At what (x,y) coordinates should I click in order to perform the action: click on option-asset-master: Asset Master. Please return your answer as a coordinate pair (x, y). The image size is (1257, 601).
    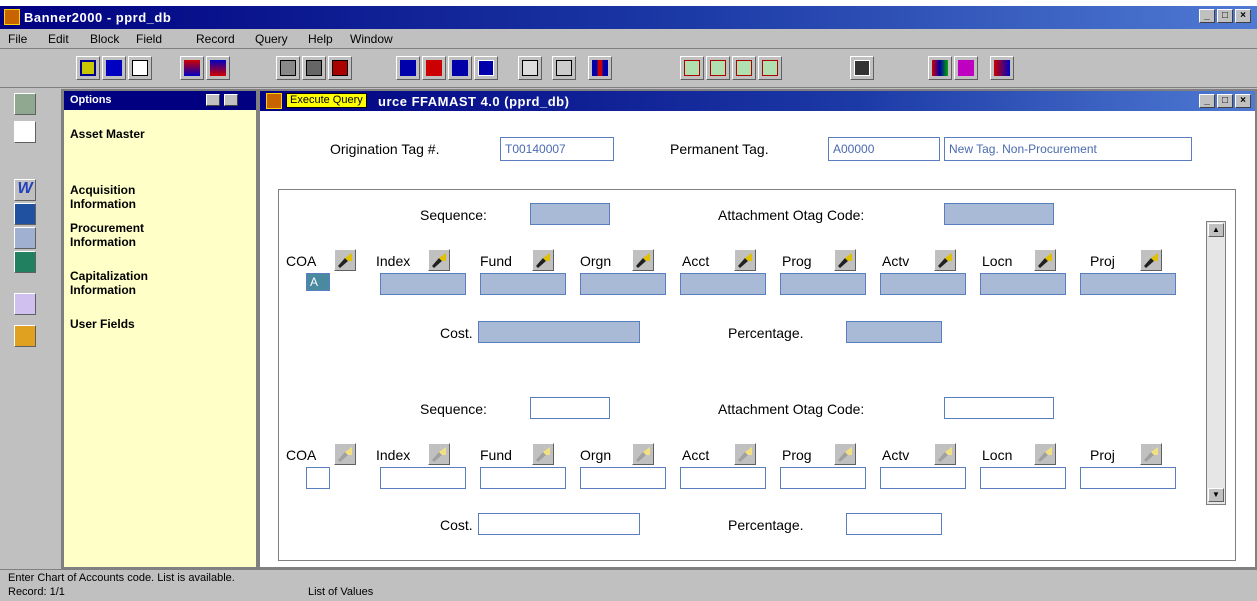
    Looking at the image, I should click on (107, 134).